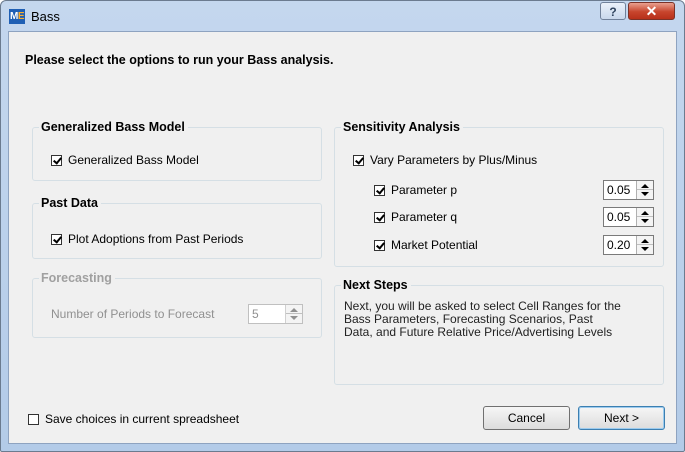 This screenshot has width=685, height=452. What do you see at coordinates (434, 245) in the screenshot?
I see `checkbox-label: Market Potential` at bounding box center [434, 245].